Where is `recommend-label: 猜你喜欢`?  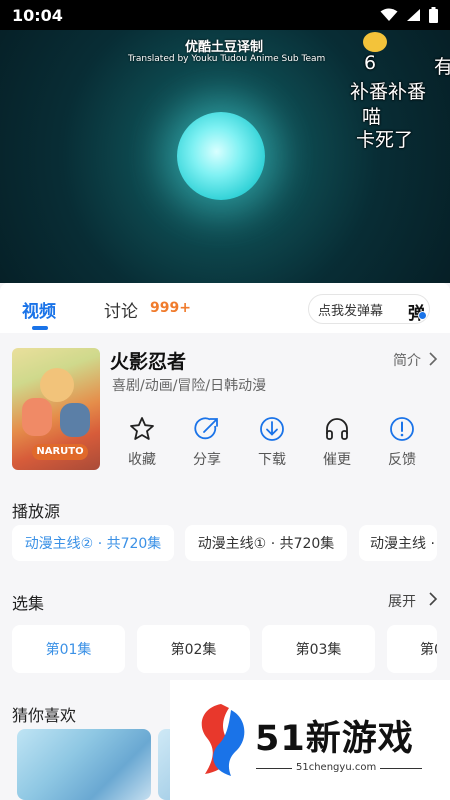 recommend-label: 猜你喜欢 is located at coordinates (44, 715).